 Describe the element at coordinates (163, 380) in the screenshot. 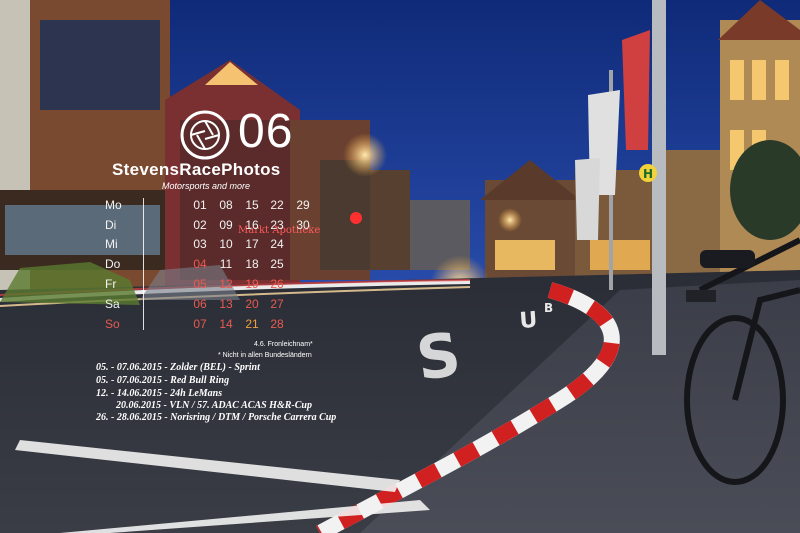

I see `event-item: 05. - 07.06.2015 - Red Bull Ring` at that location.